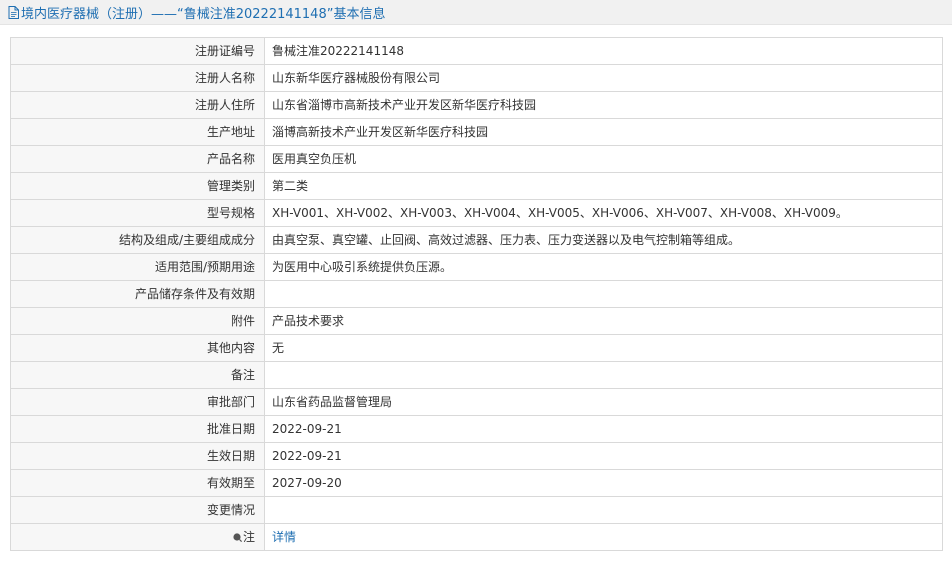 This screenshot has width=952, height=562. I want to click on note-value-cell: 详情, so click(603, 537).